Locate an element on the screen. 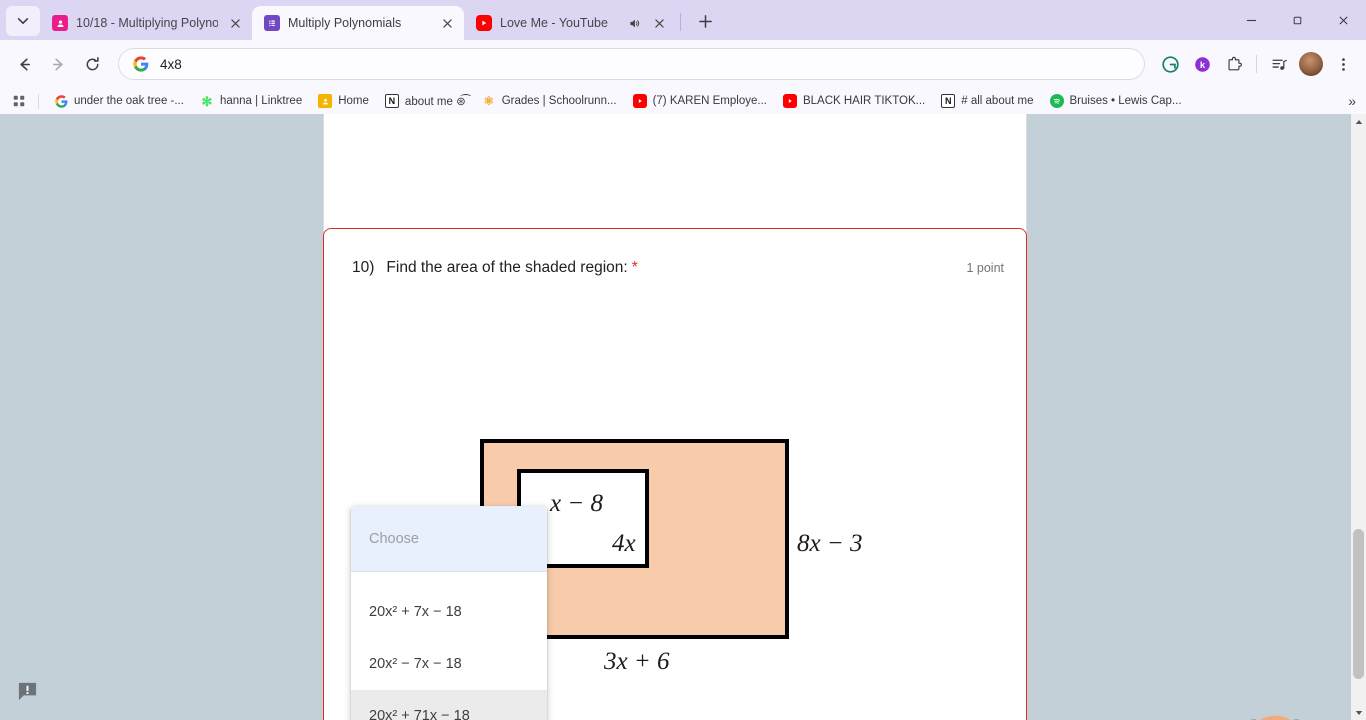  browser-toolbar: 4x8 k is located at coordinates (683, 64).